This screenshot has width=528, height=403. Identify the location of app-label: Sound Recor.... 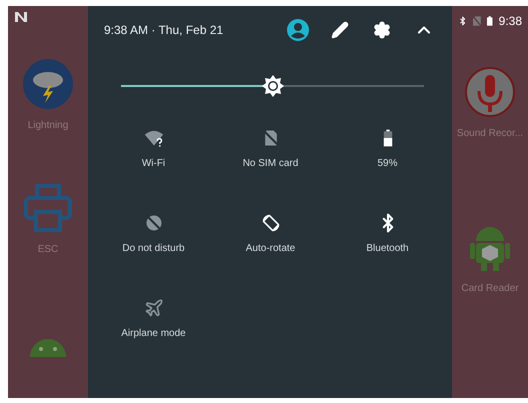
(490, 133).